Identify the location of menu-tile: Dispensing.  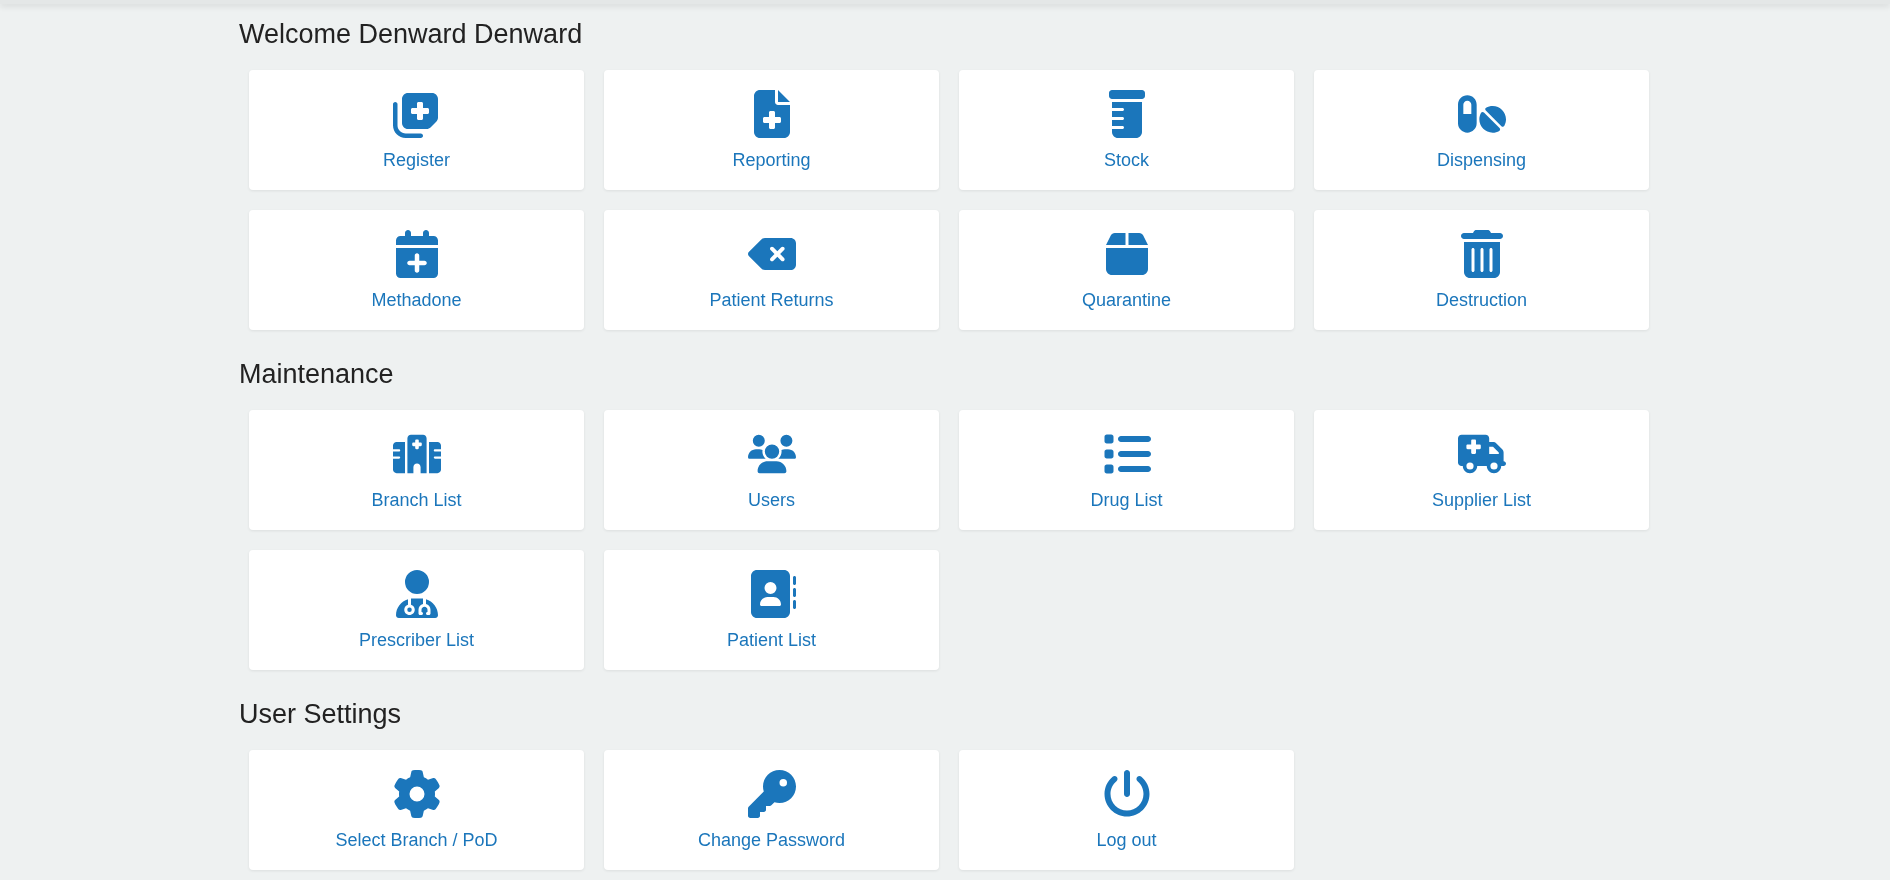
(1481, 130).